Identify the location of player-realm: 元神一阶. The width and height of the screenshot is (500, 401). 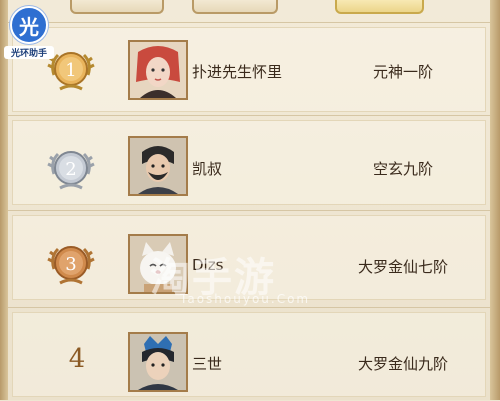
(402, 72).